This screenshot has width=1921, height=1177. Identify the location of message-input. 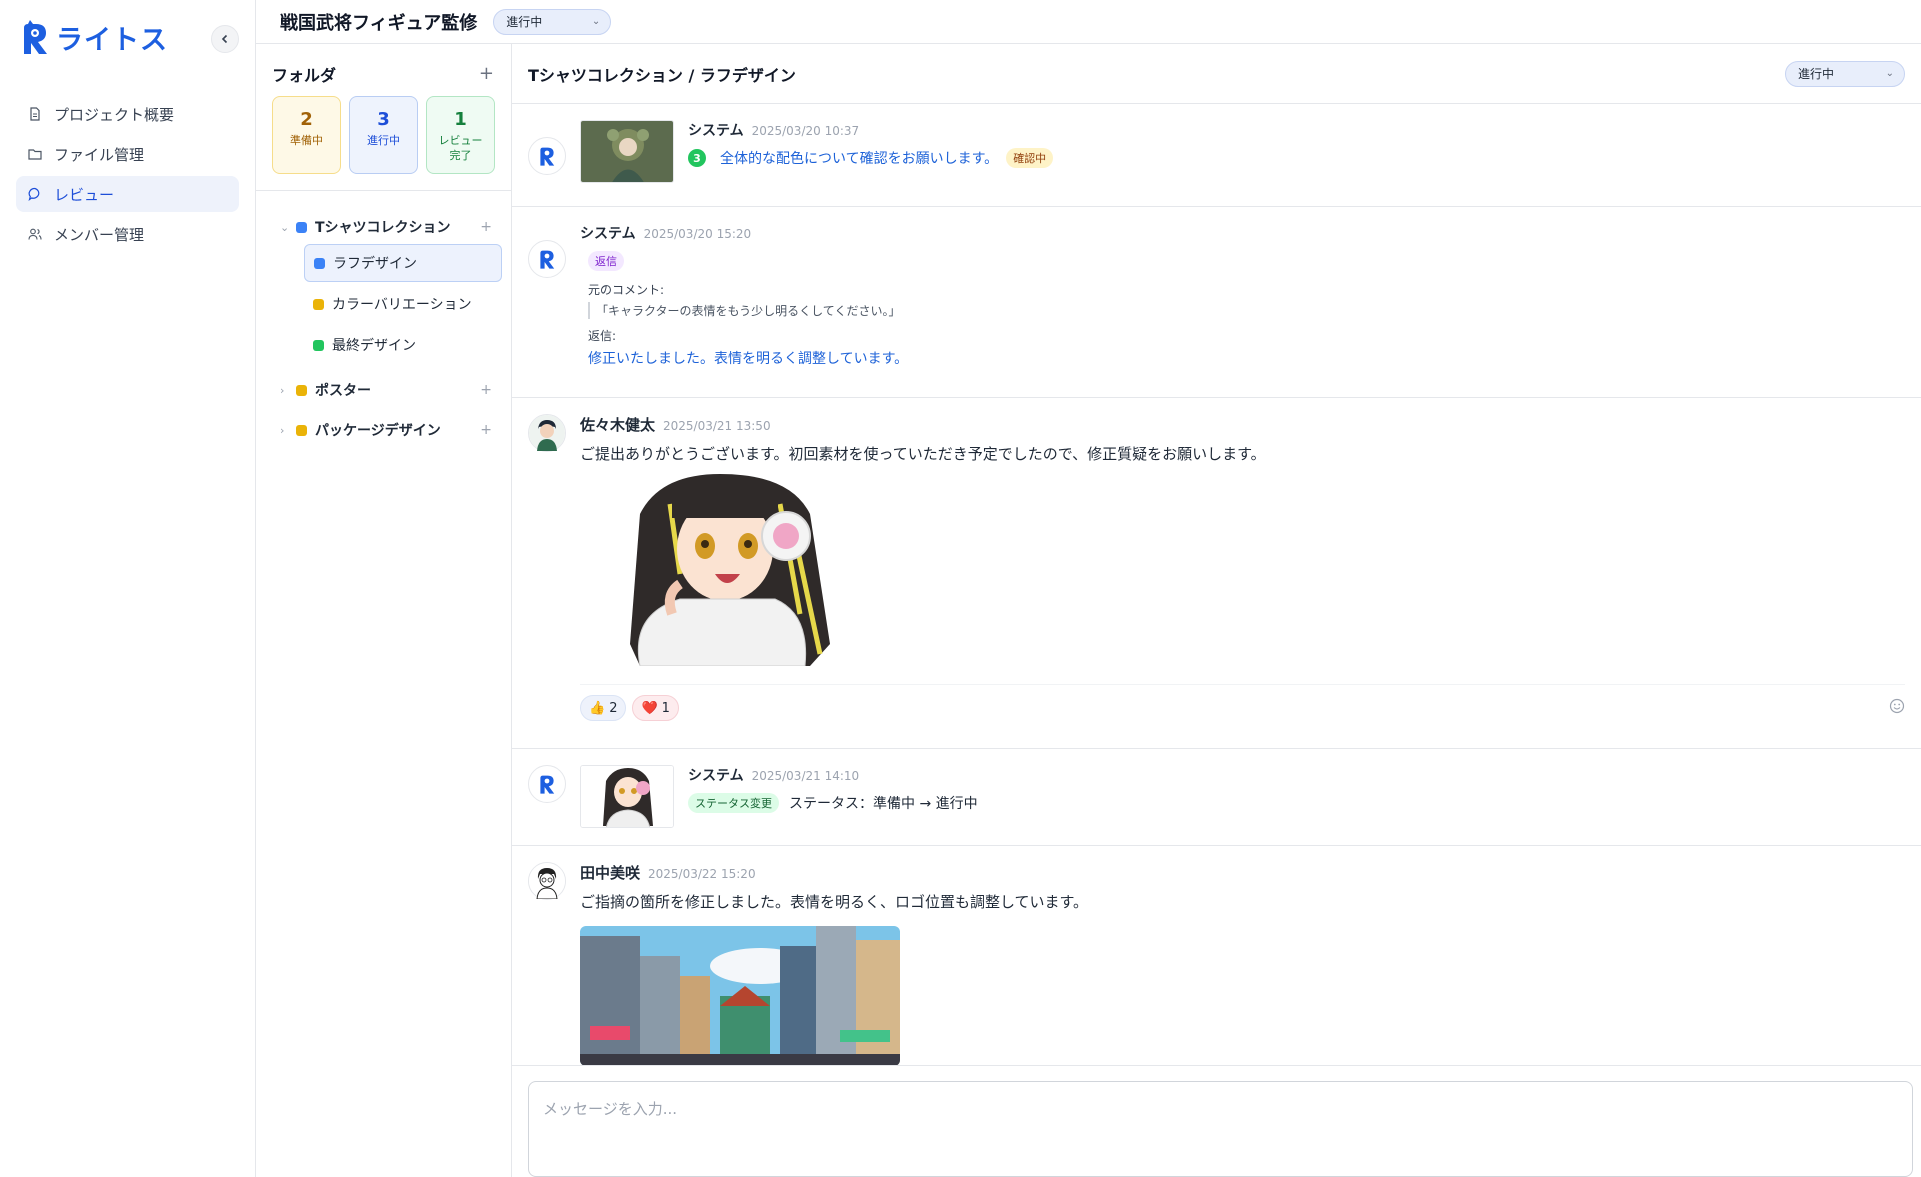
(1220, 1129).